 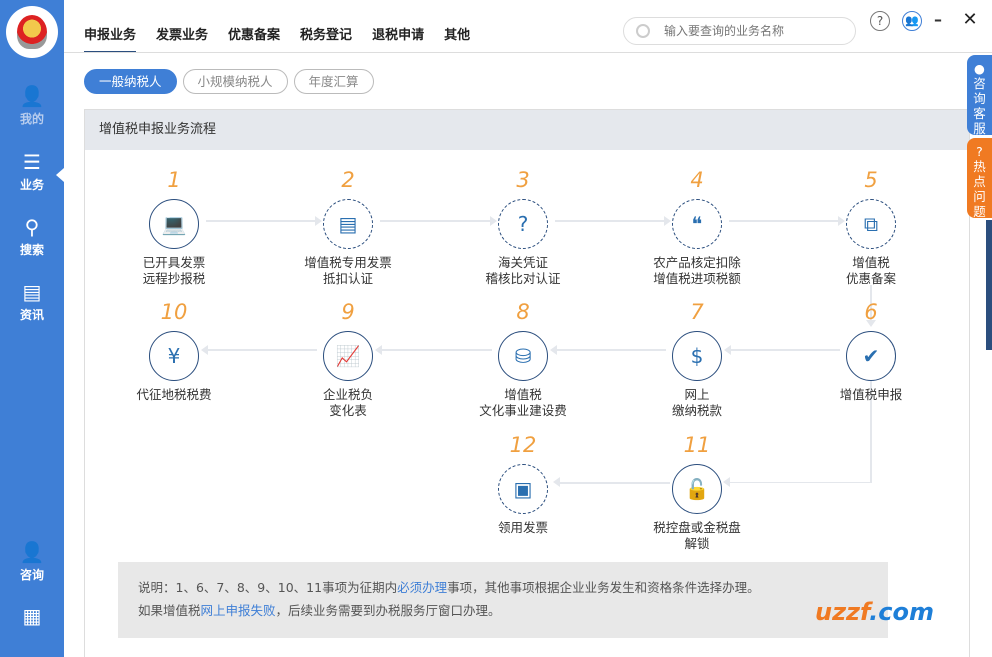 What do you see at coordinates (522, 262) in the screenshot?
I see `step-label: 海关凭证` at bounding box center [522, 262].